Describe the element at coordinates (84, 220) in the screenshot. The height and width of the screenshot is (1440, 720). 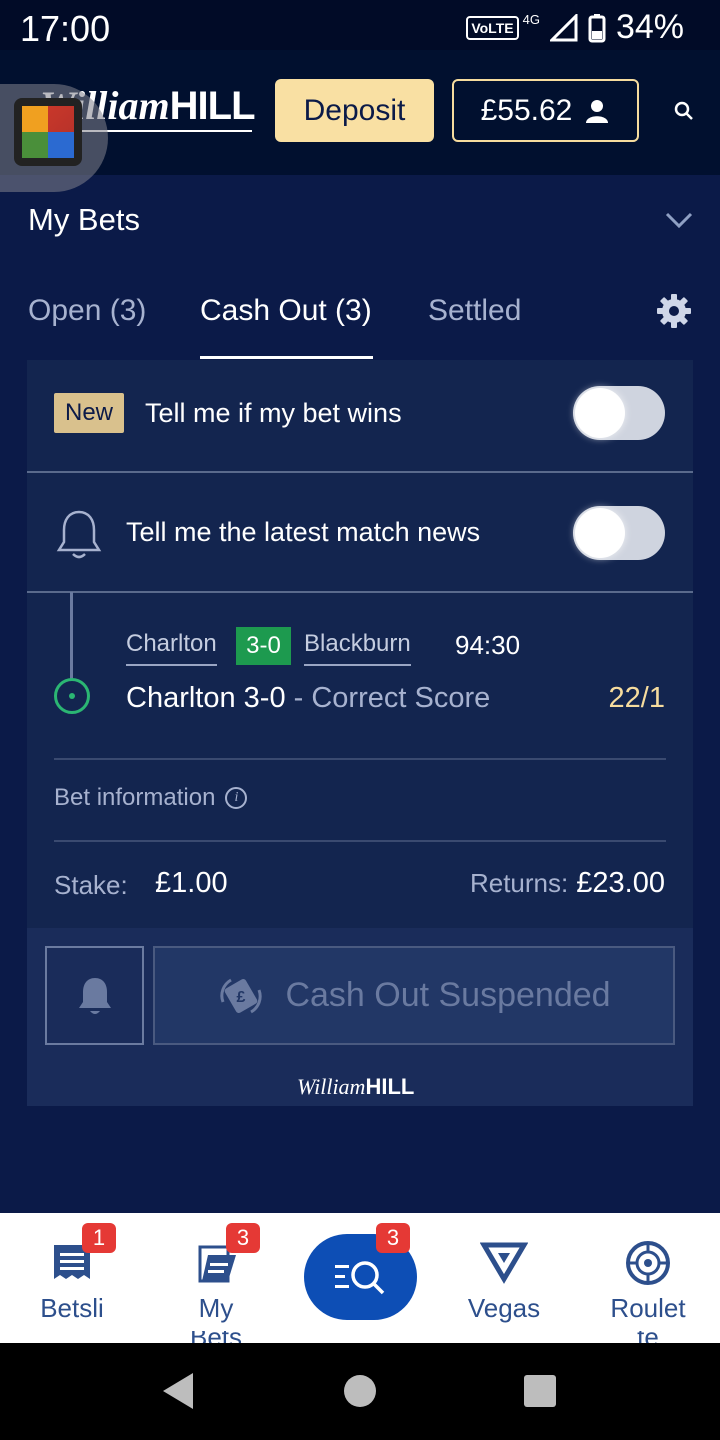
I see `my-bets-title: My Bets` at that location.